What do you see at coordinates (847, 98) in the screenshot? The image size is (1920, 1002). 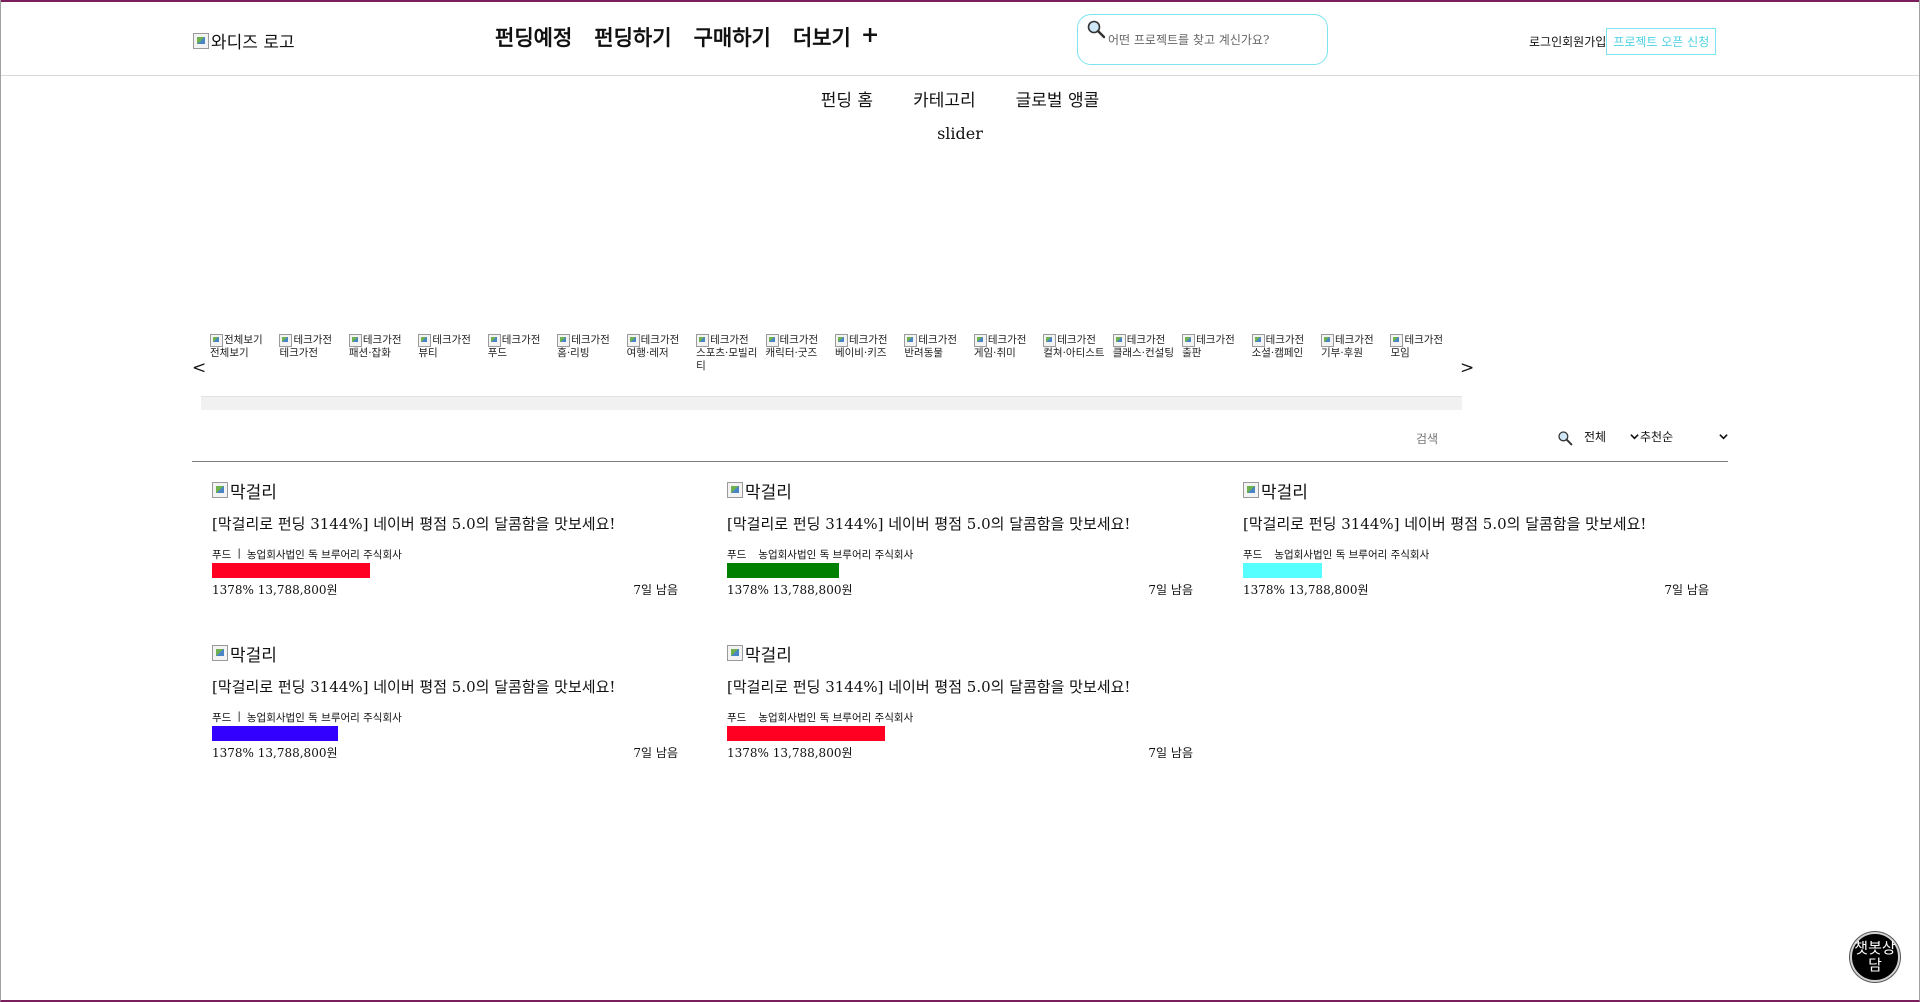 I see `subnav-funding-home: 펀딩 홈` at bounding box center [847, 98].